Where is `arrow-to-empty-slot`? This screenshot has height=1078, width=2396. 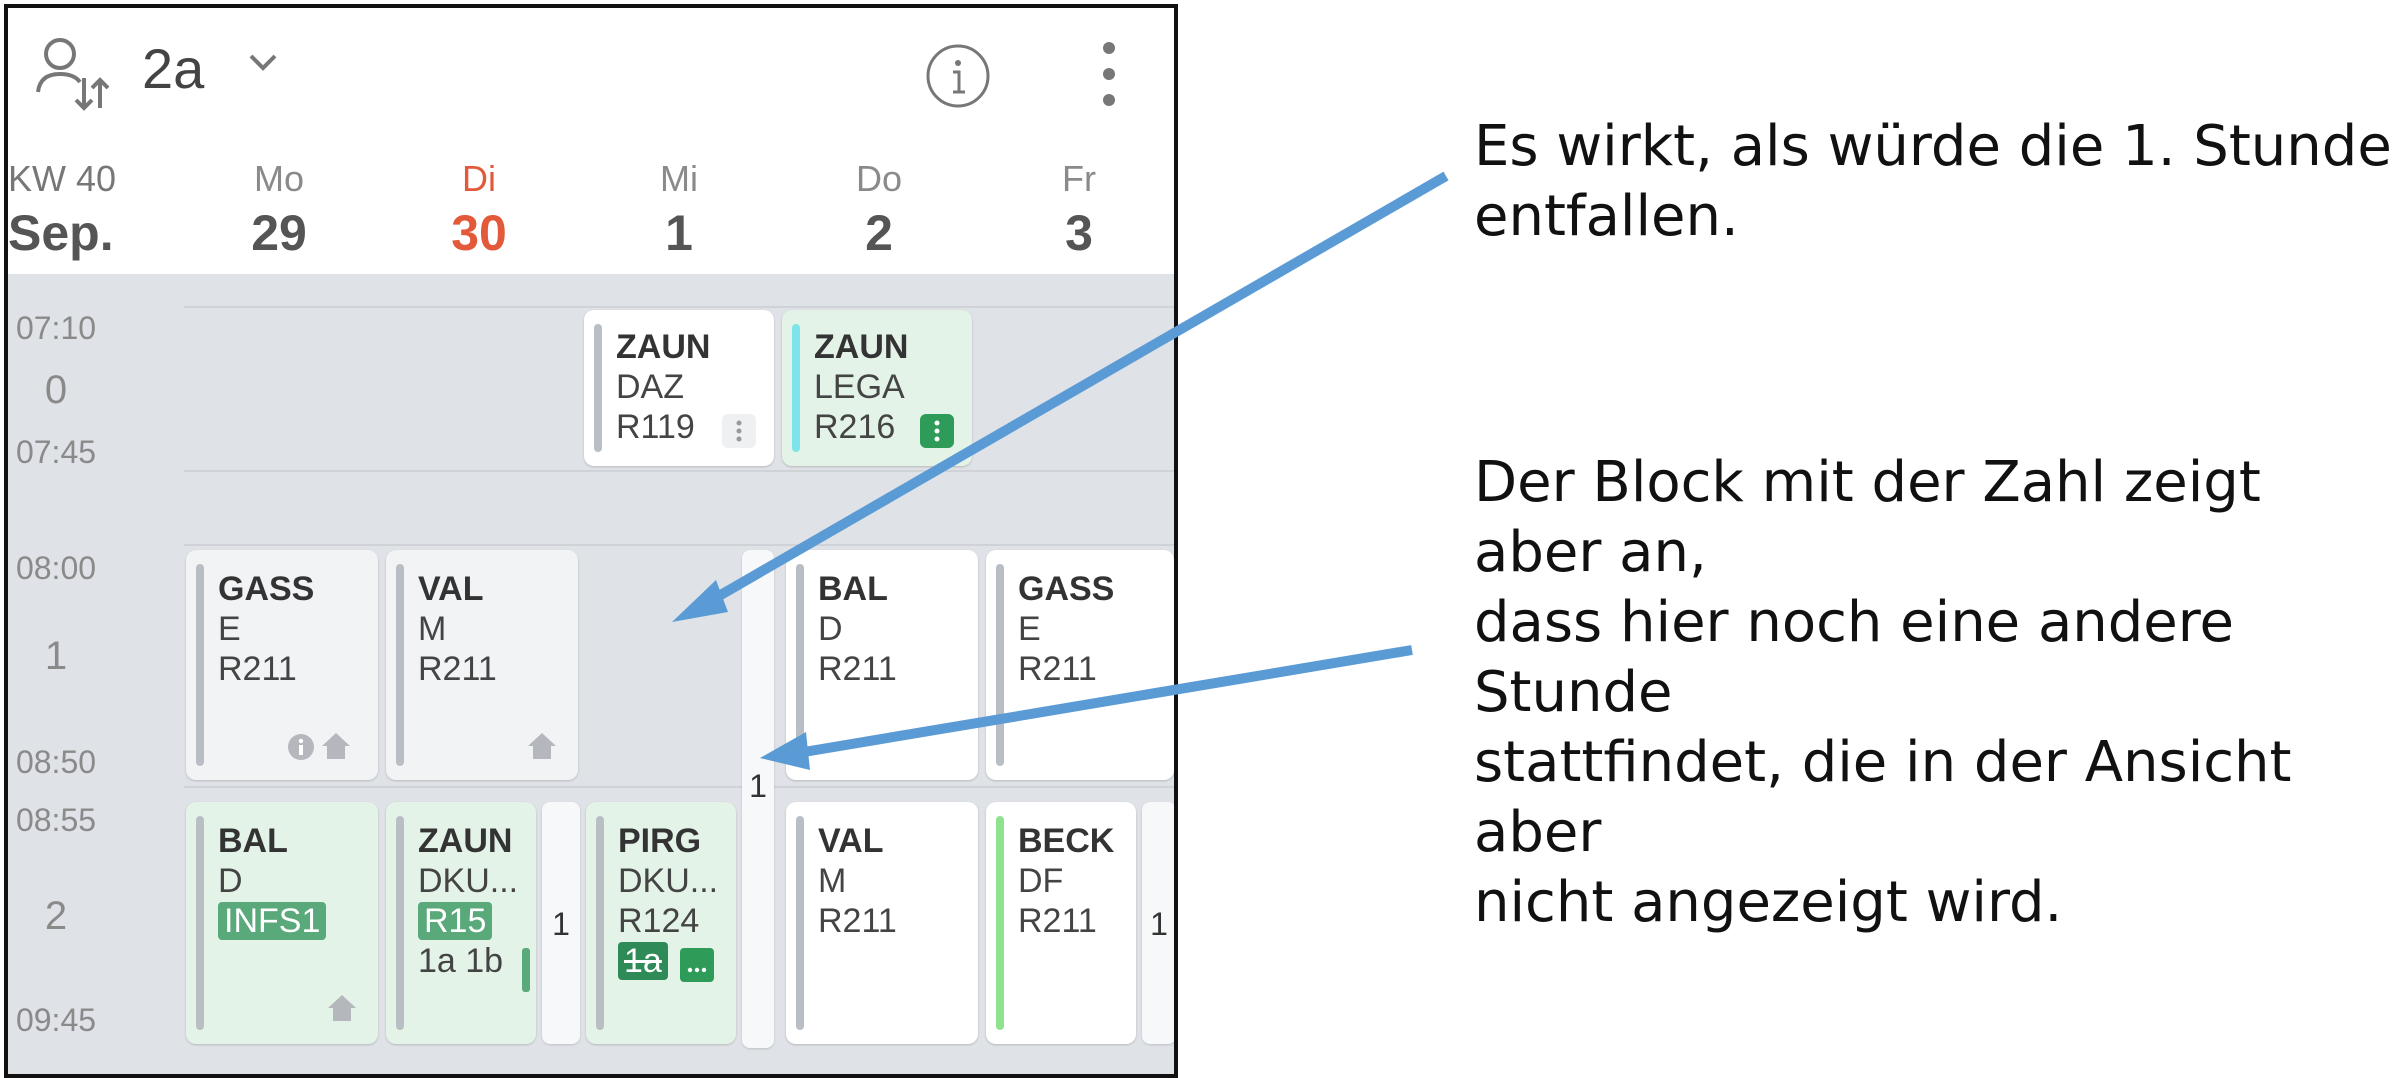 arrow-to-empty-slot is located at coordinates (1060, 396).